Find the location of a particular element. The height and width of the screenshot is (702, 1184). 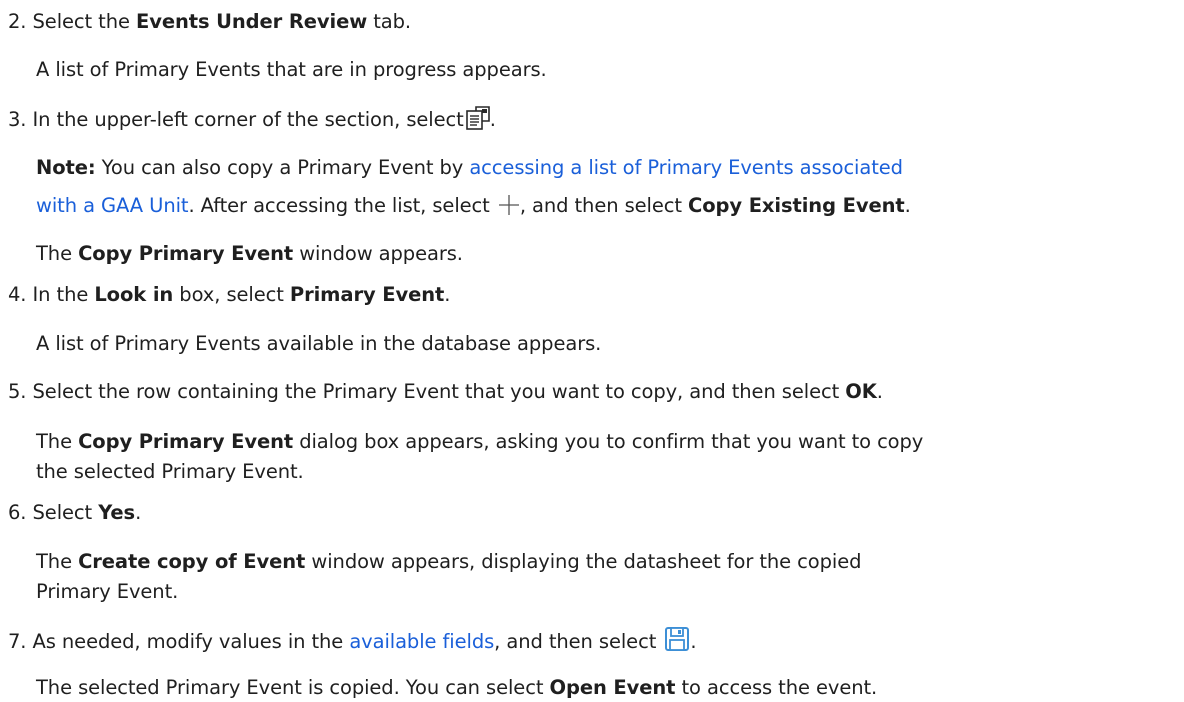

gaa-unit-link: with a GAA Unit is located at coordinates (112, 205).